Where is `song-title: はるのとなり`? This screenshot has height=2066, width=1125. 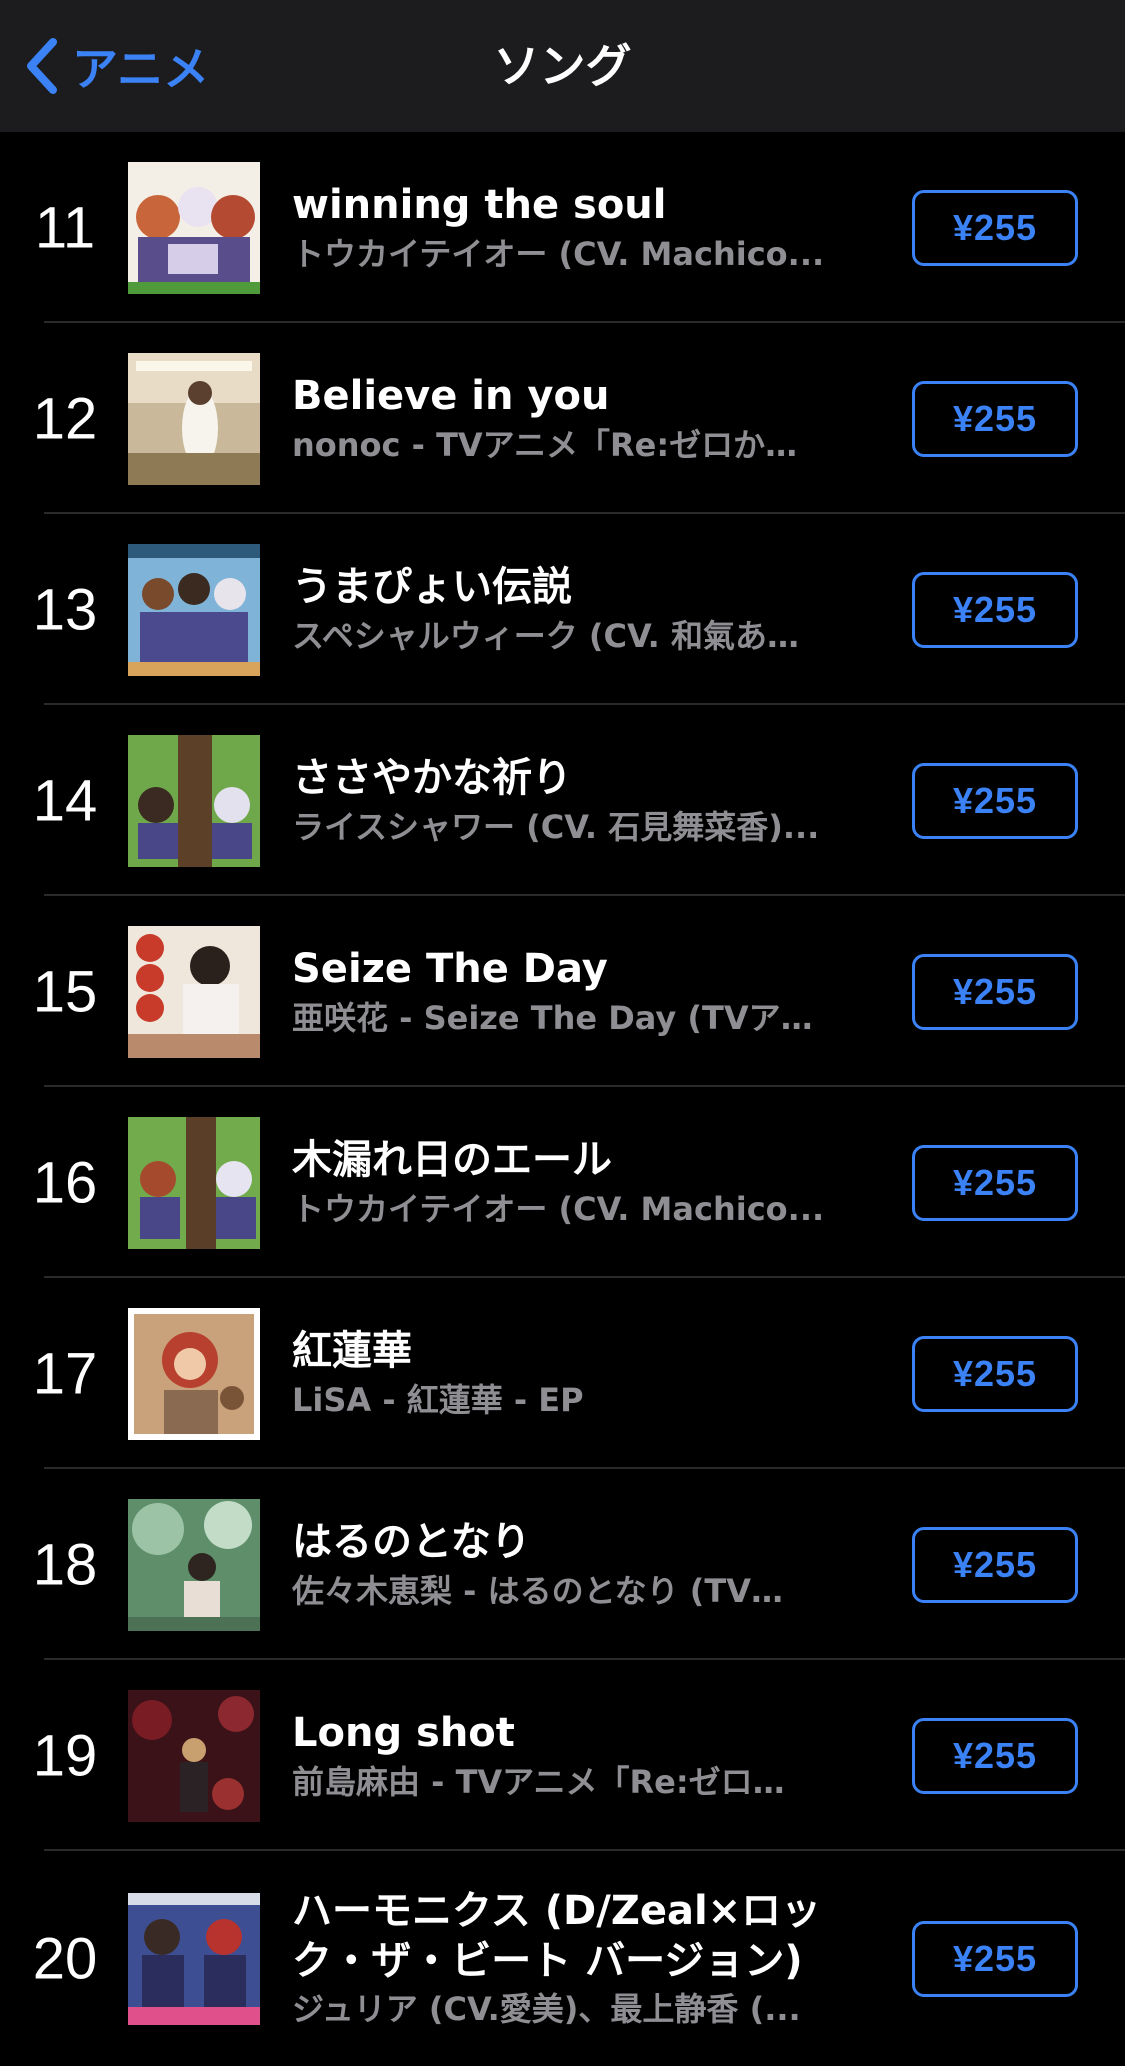 song-title: はるのとなり is located at coordinates (411, 1541).